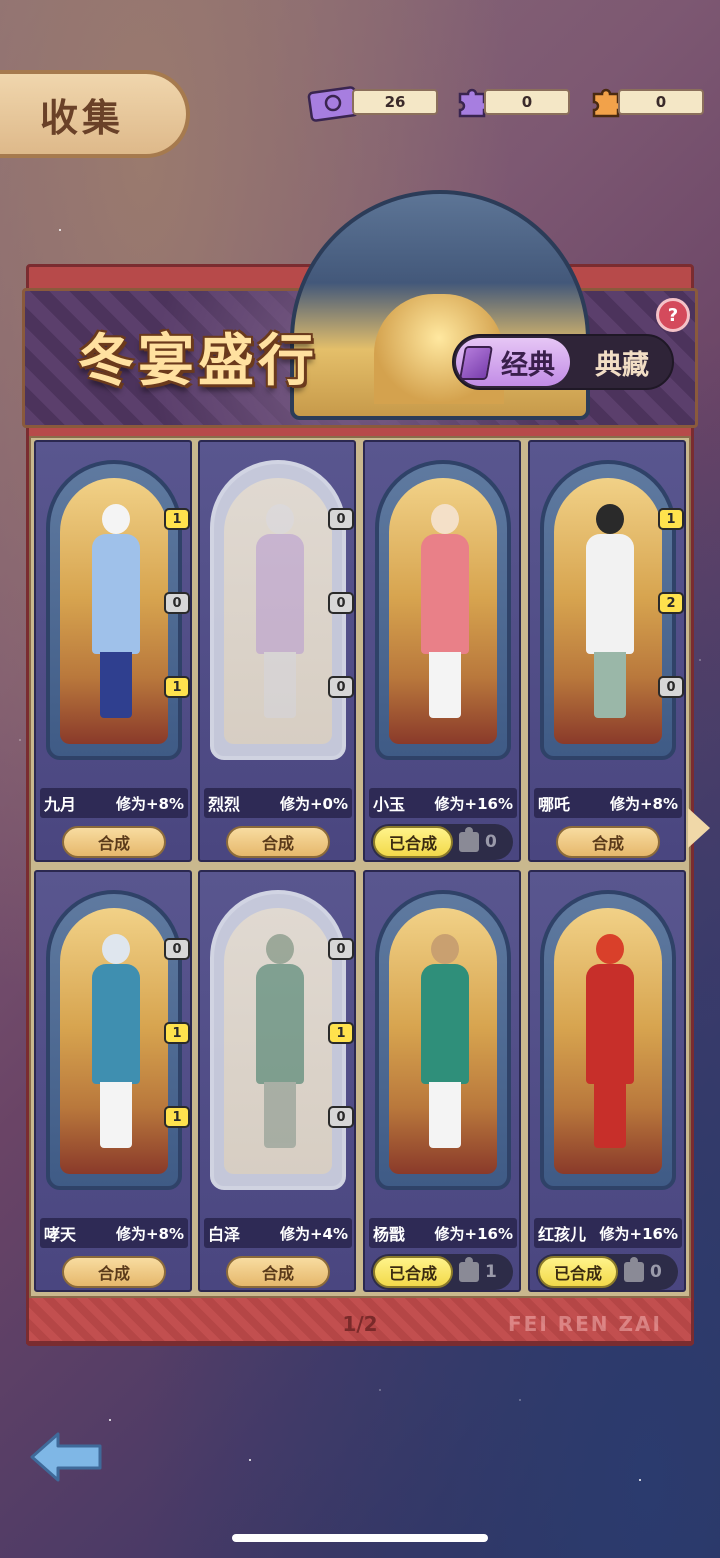 The height and width of the screenshot is (1558, 720). Describe the element at coordinates (60, 1234) in the screenshot. I see `character-name: 哮天` at that location.